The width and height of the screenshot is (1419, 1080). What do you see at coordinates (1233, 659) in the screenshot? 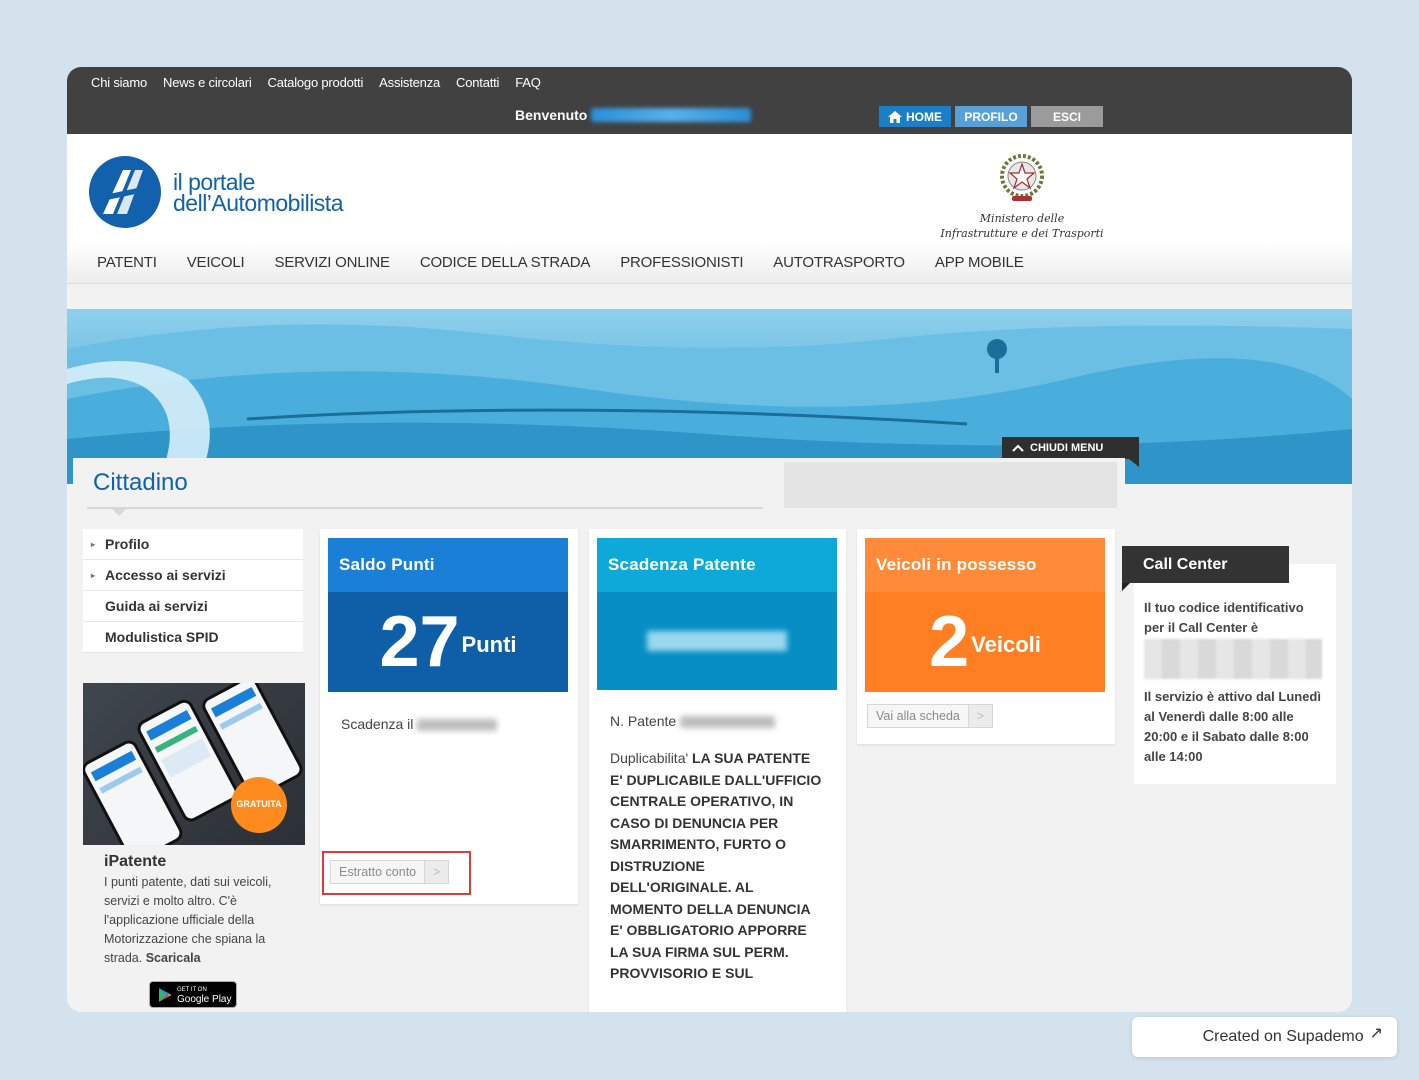
I see `call-center-code-redacted` at bounding box center [1233, 659].